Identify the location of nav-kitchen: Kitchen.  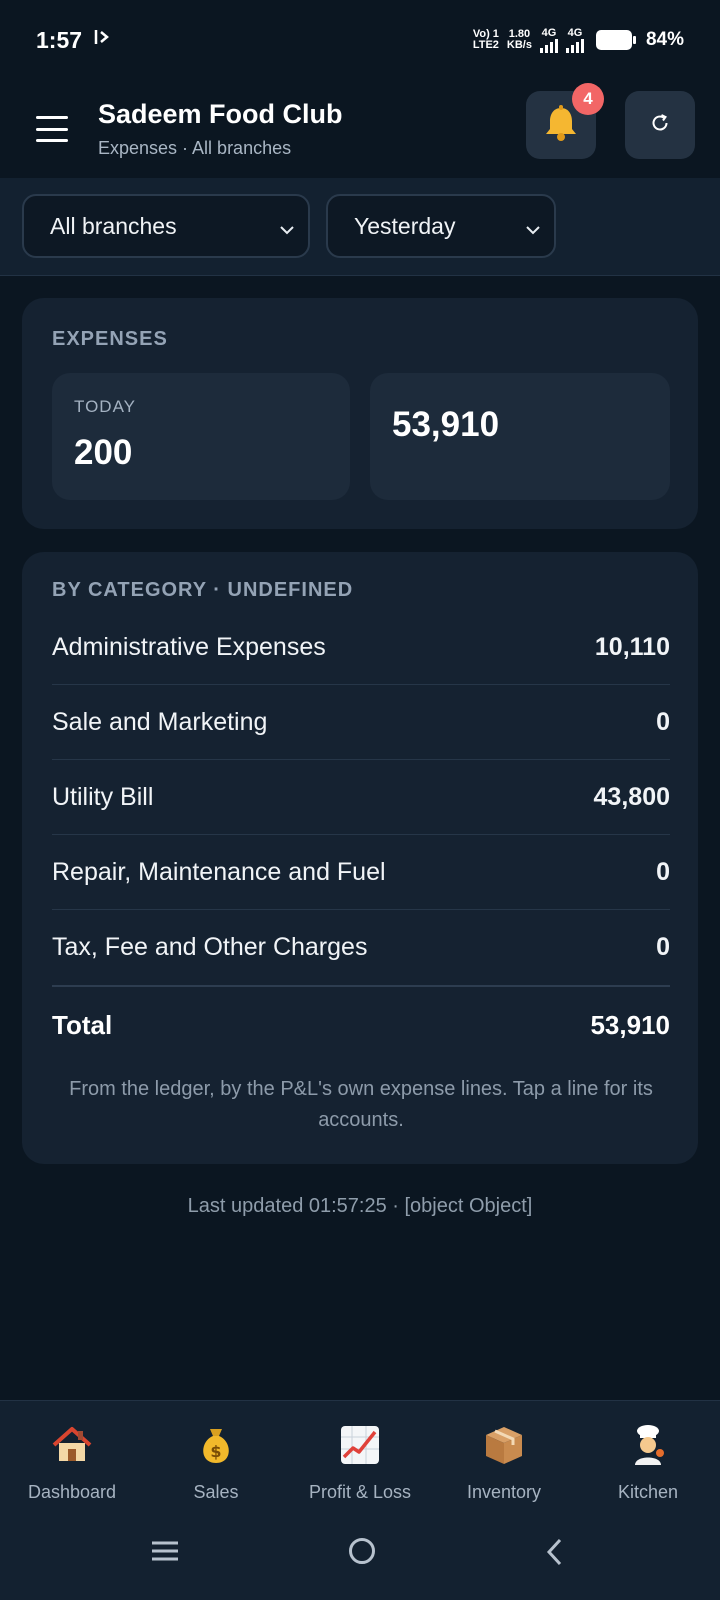
(648, 1455).